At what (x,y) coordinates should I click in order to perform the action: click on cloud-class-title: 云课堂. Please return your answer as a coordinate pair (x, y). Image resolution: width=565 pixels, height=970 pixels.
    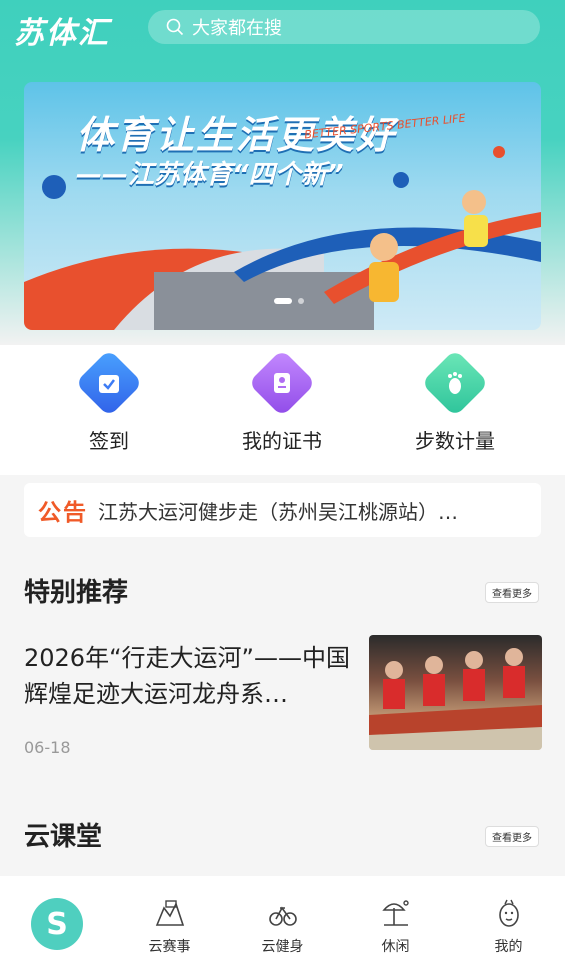
    Looking at the image, I should click on (63, 837).